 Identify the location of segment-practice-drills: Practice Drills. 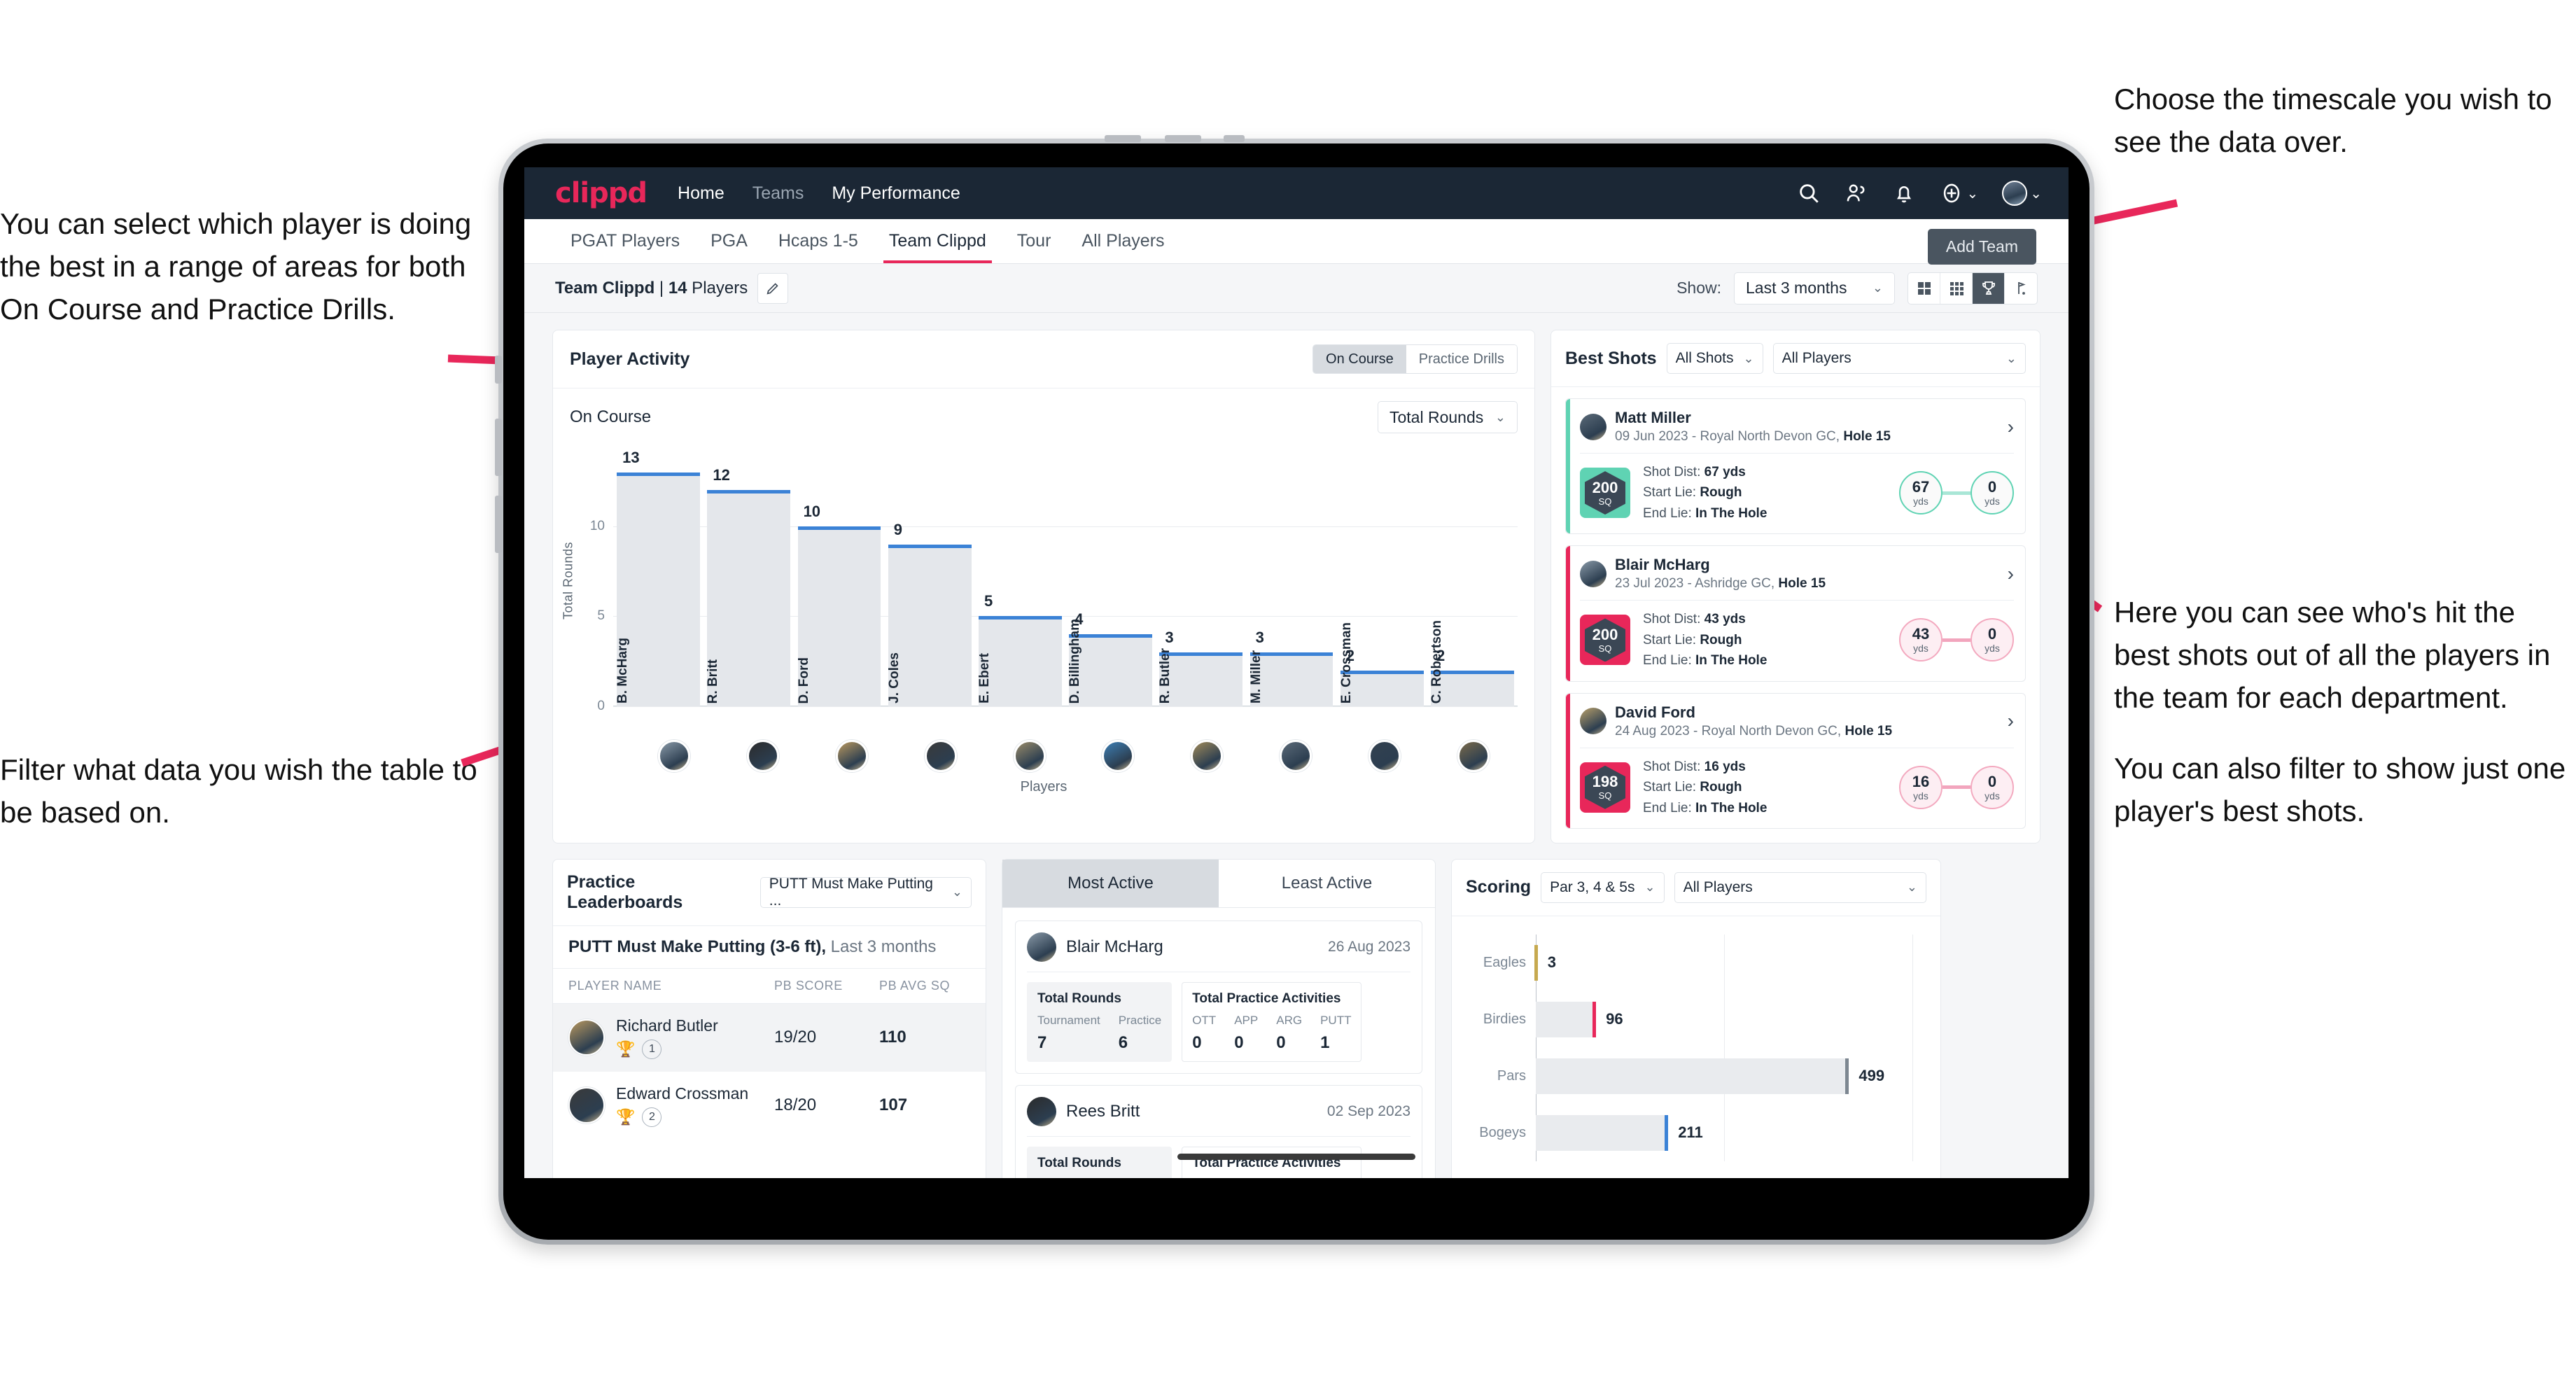
(1461, 359).